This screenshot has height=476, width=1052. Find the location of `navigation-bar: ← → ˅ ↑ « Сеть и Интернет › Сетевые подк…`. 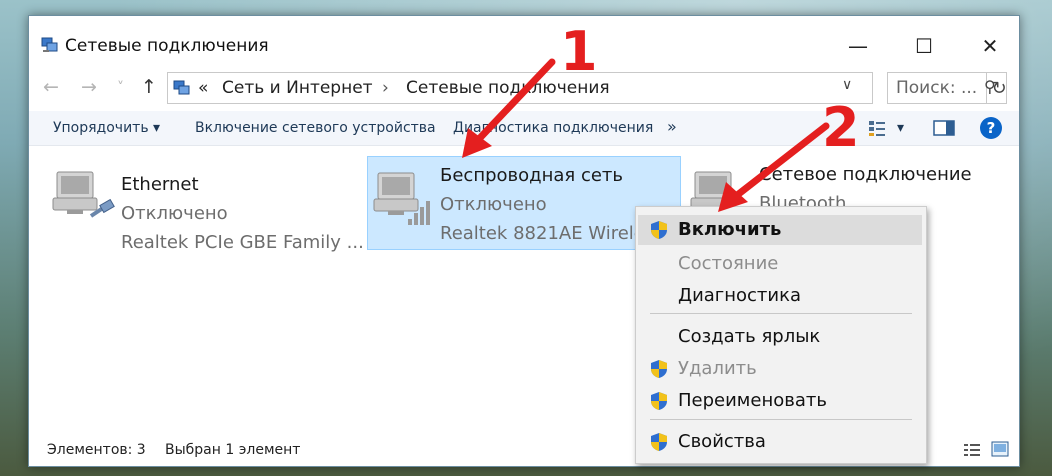

navigation-bar: ← → ˅ ↑ « Сеть и Интернет › Сетевые подк… is located at coordinates (524, 89).